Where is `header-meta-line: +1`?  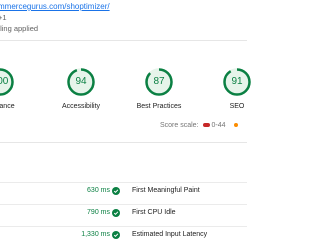
header-meta-line: +1 is located at coordinates (3, 17).